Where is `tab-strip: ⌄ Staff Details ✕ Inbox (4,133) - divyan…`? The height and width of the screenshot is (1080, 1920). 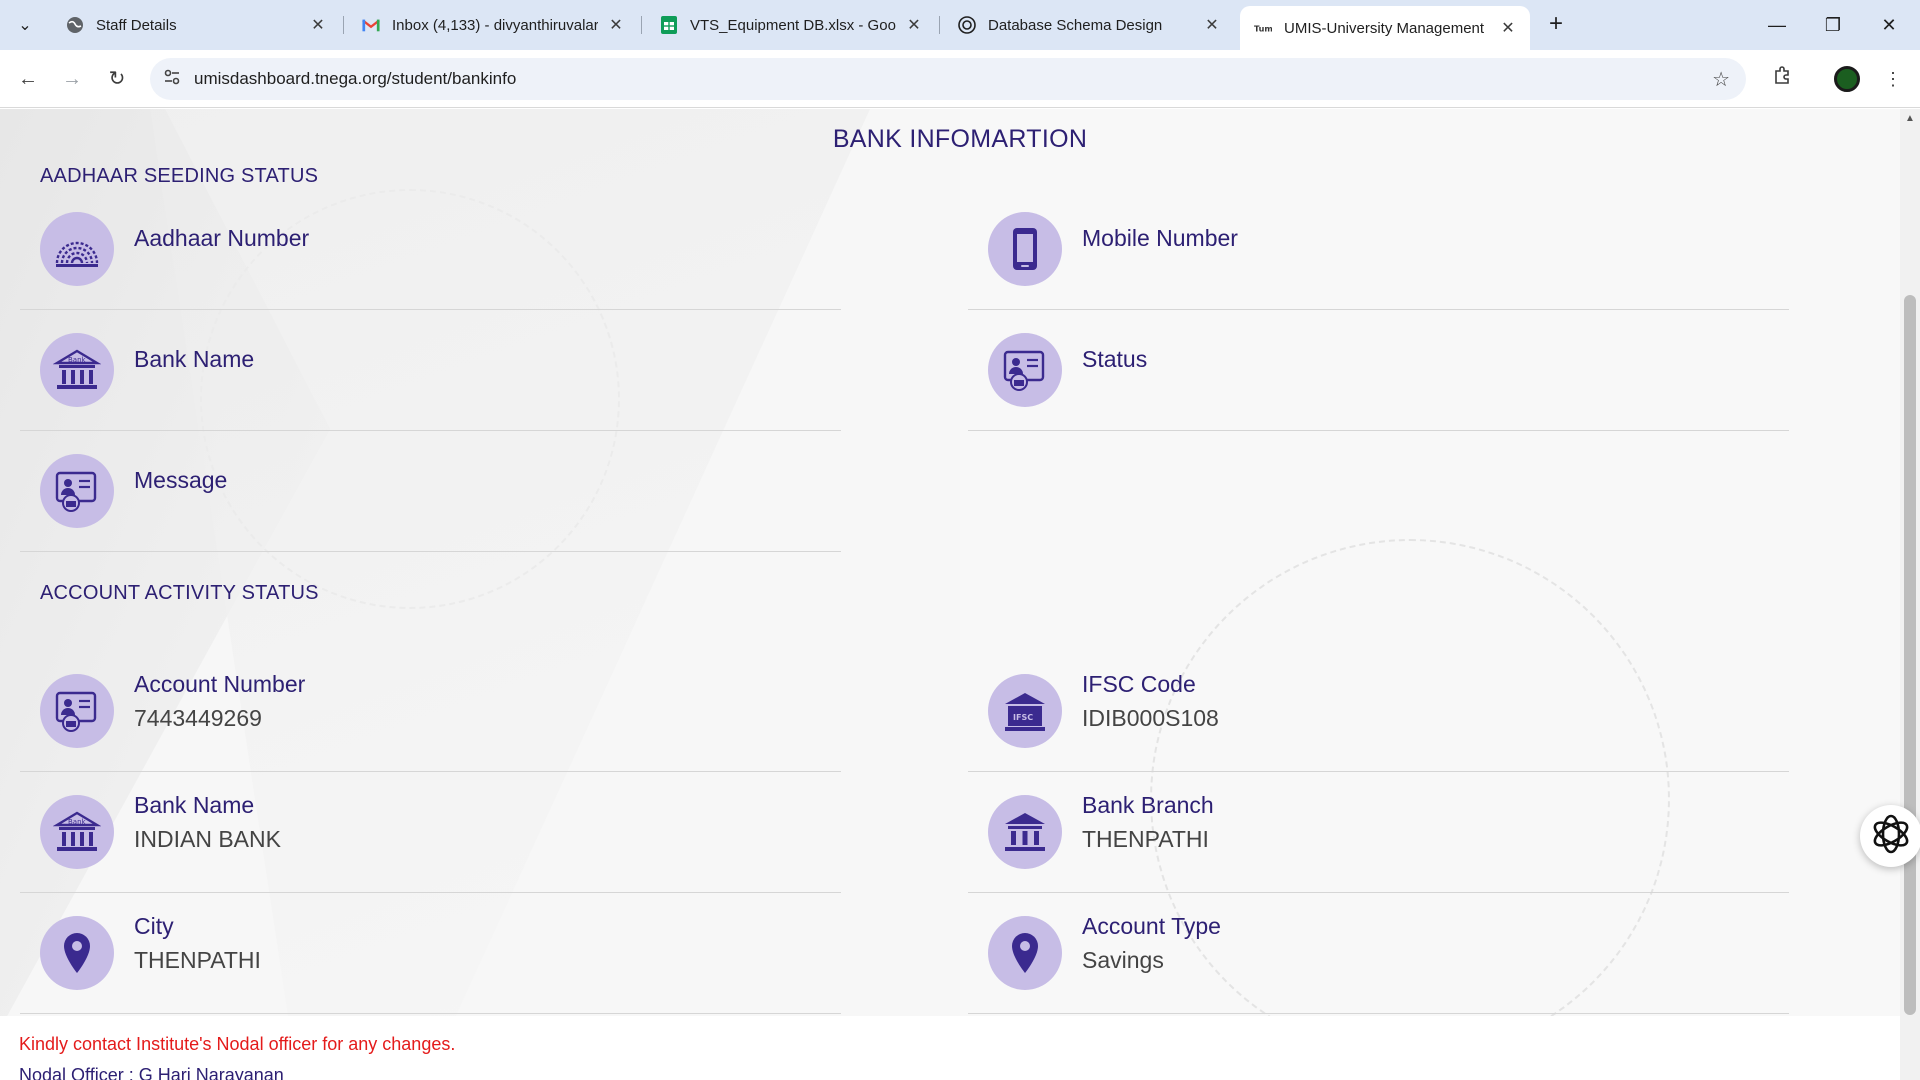
tab-strip: ⌄ Staff Details ✕ Inbox (4,133) - divyan… is located at coordinates (960, 25).